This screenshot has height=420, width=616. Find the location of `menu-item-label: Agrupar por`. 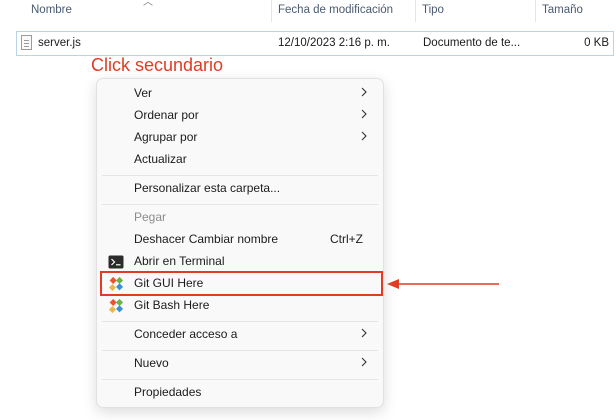

menu-item-label: Agrupar por is located at coordinates (166, 137).